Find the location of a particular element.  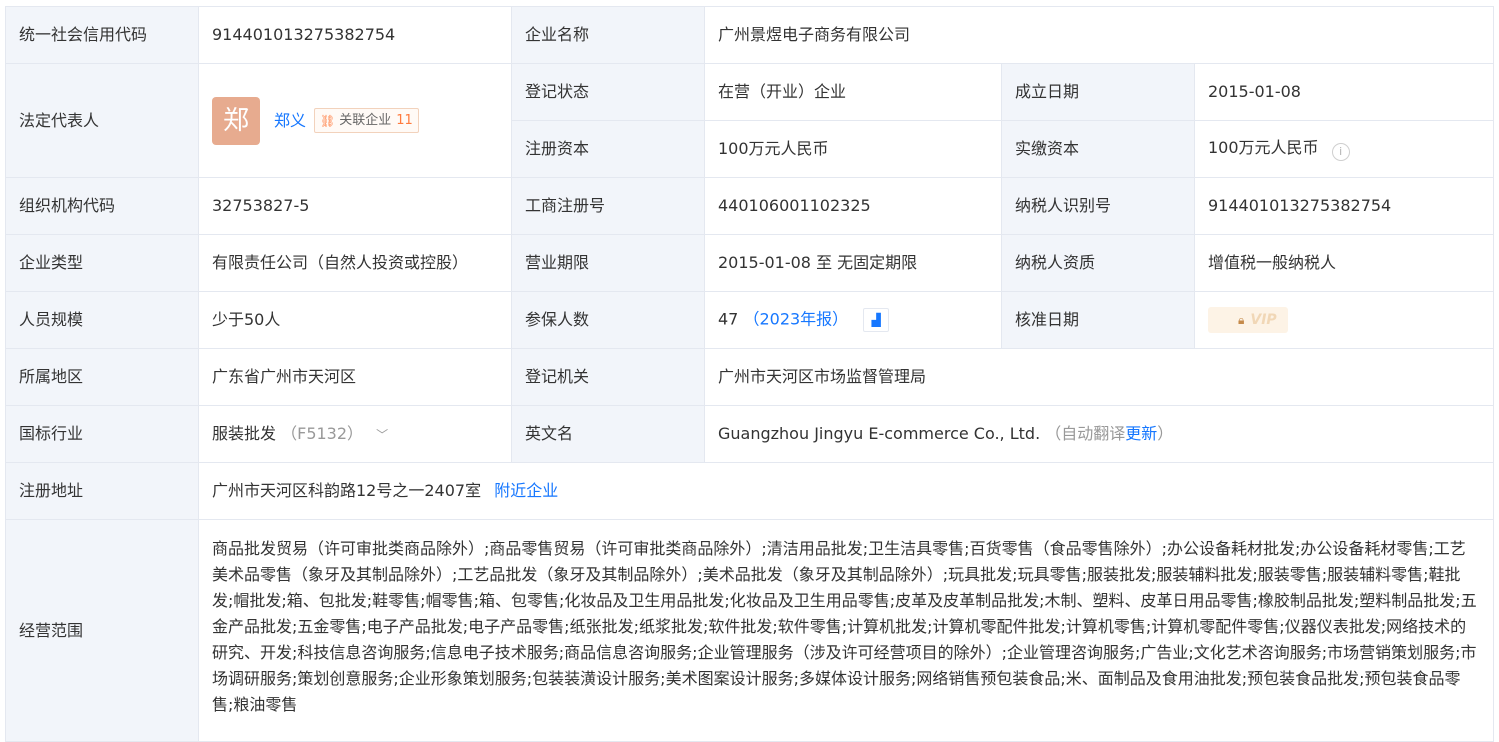

industry-code: （F5132） is located at coordinates (322, 433).